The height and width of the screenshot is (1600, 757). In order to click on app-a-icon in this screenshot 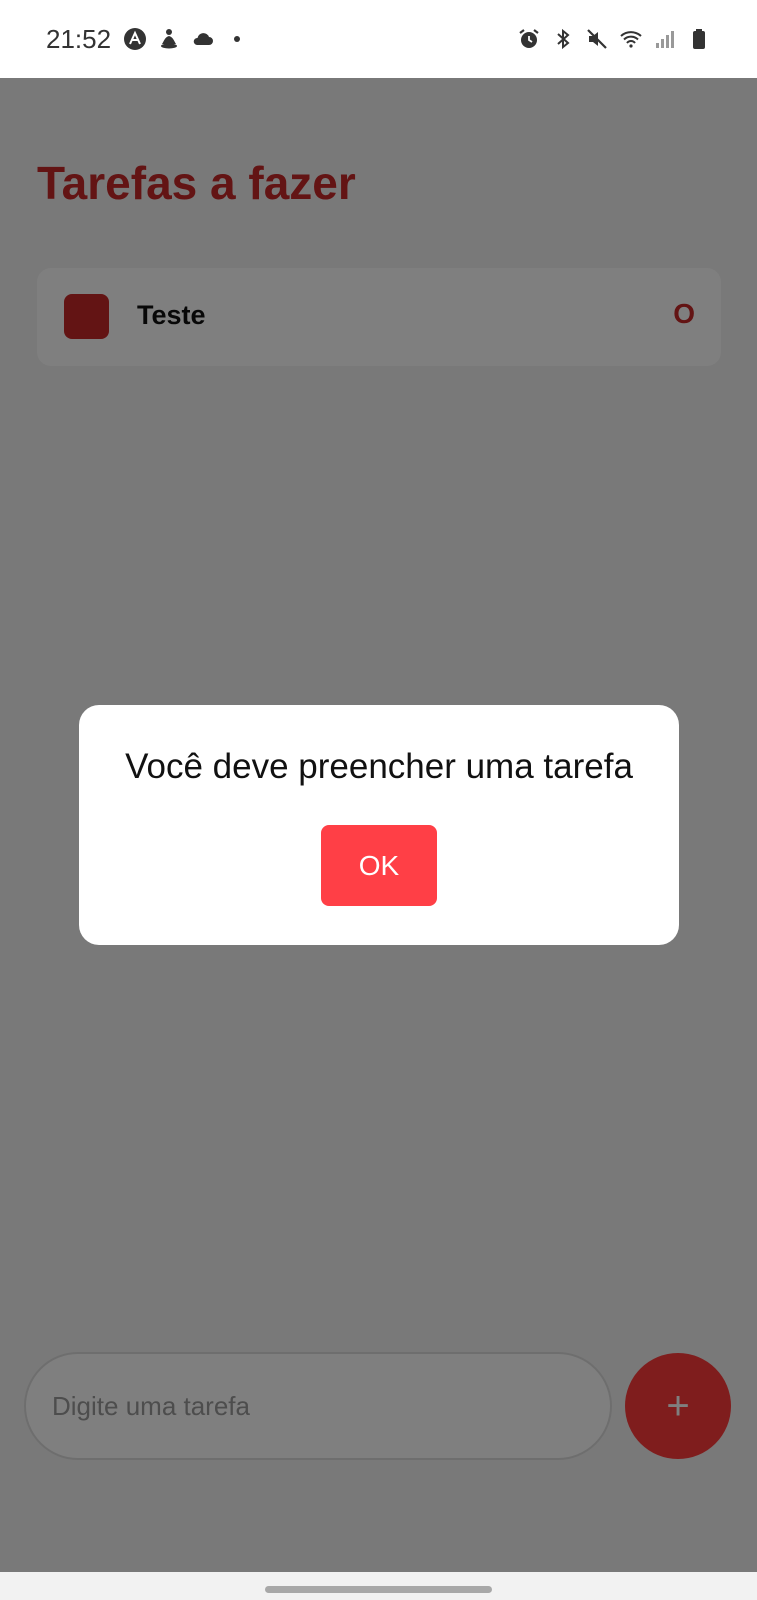, I will do `click(135, 39)`.